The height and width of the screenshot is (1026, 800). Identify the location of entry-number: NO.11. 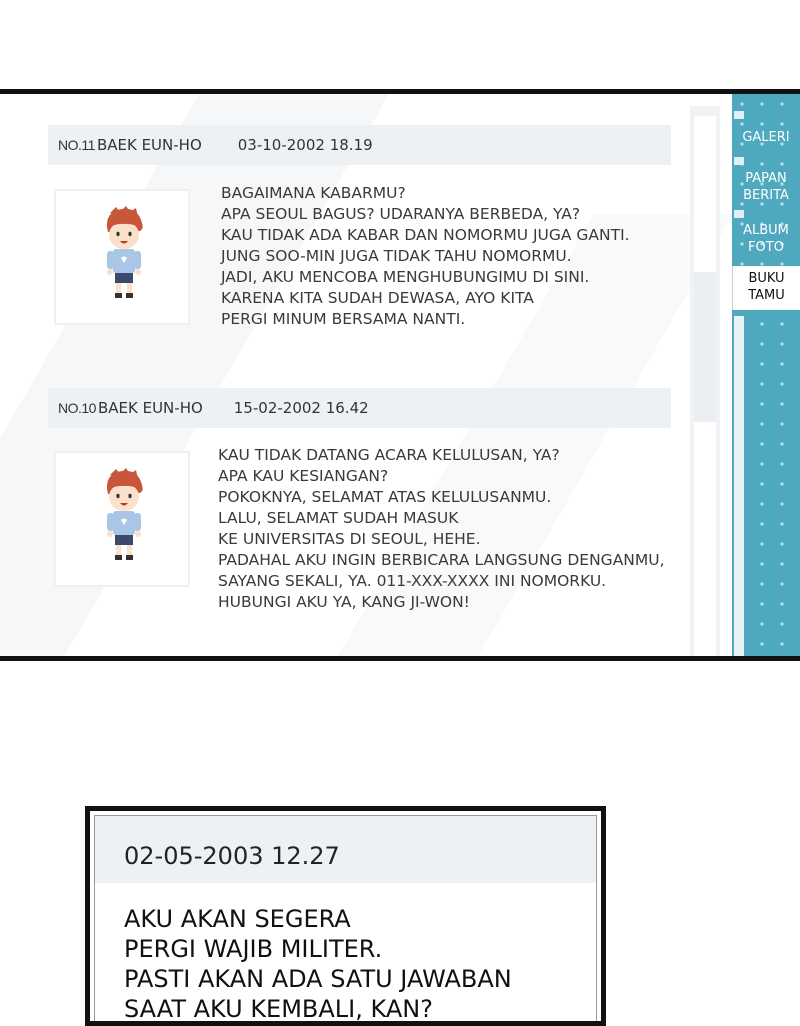
(76, 145).